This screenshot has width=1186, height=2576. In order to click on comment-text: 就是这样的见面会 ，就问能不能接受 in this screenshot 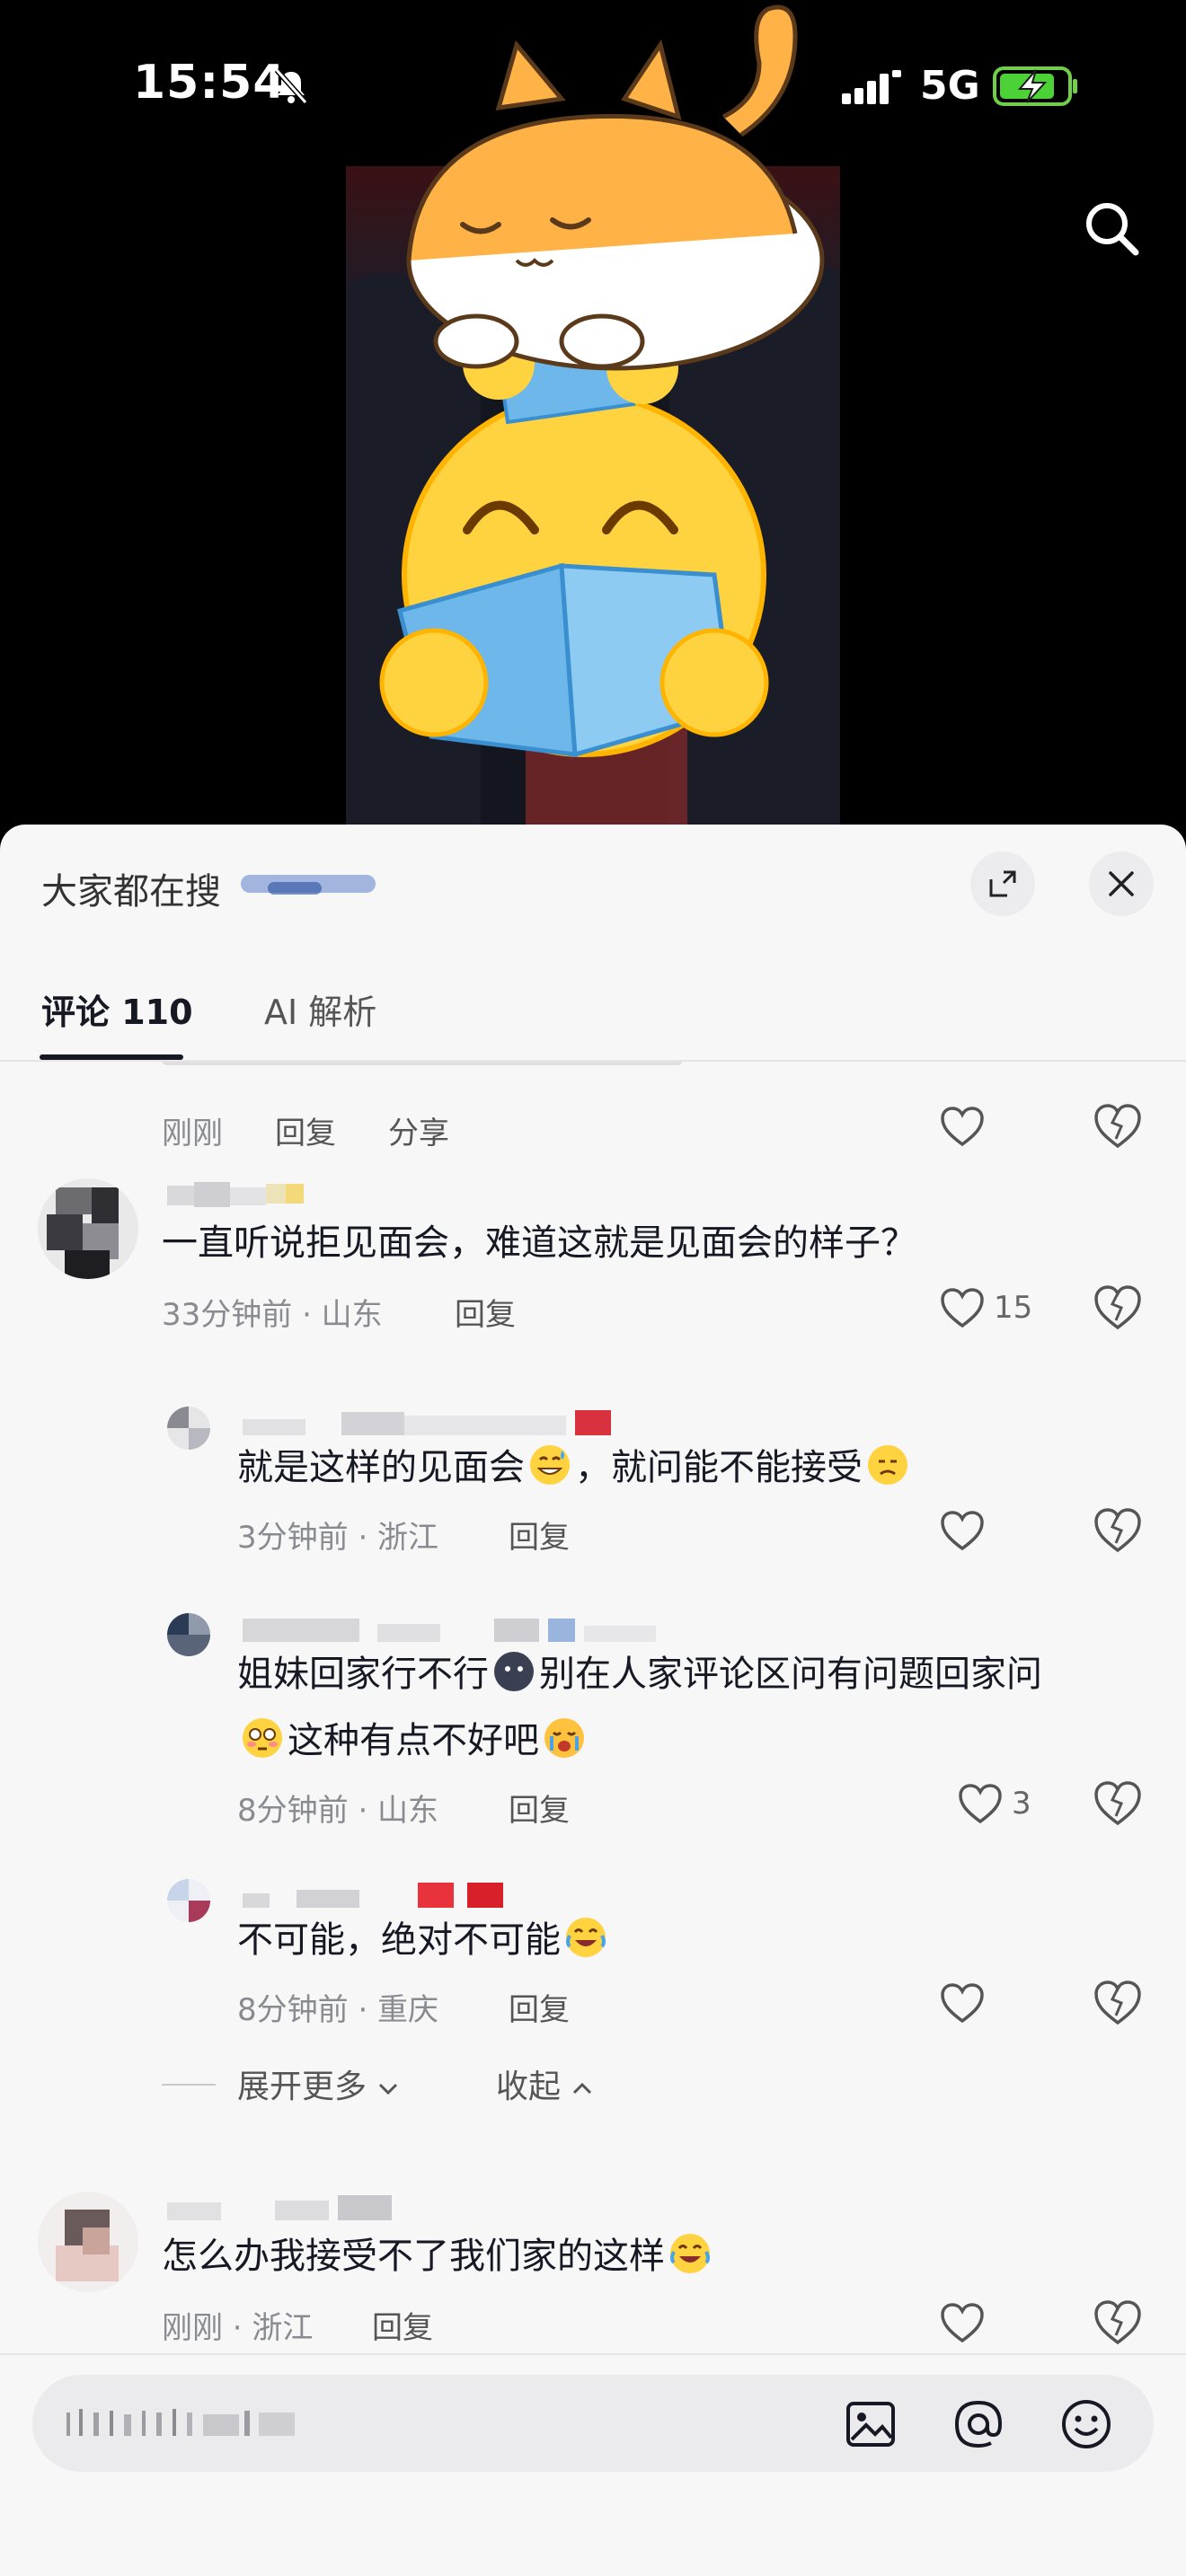, I will do `click(575, 1467)`.